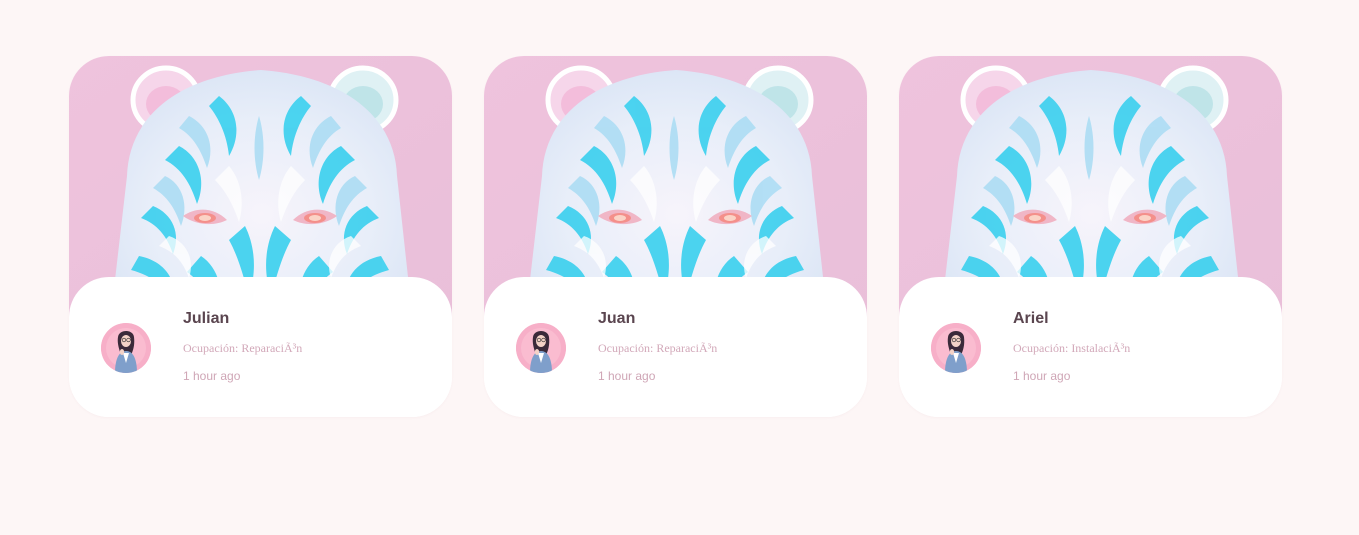  I want to click on card-name: Juan, so click(617, 318).